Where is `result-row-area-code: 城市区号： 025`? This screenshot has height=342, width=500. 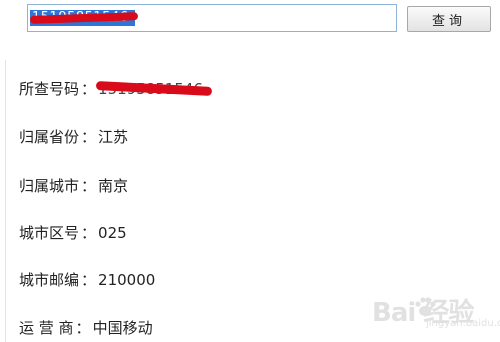 result-row-area-code: 城市区号： 025 is located at coordinates (73, 233).